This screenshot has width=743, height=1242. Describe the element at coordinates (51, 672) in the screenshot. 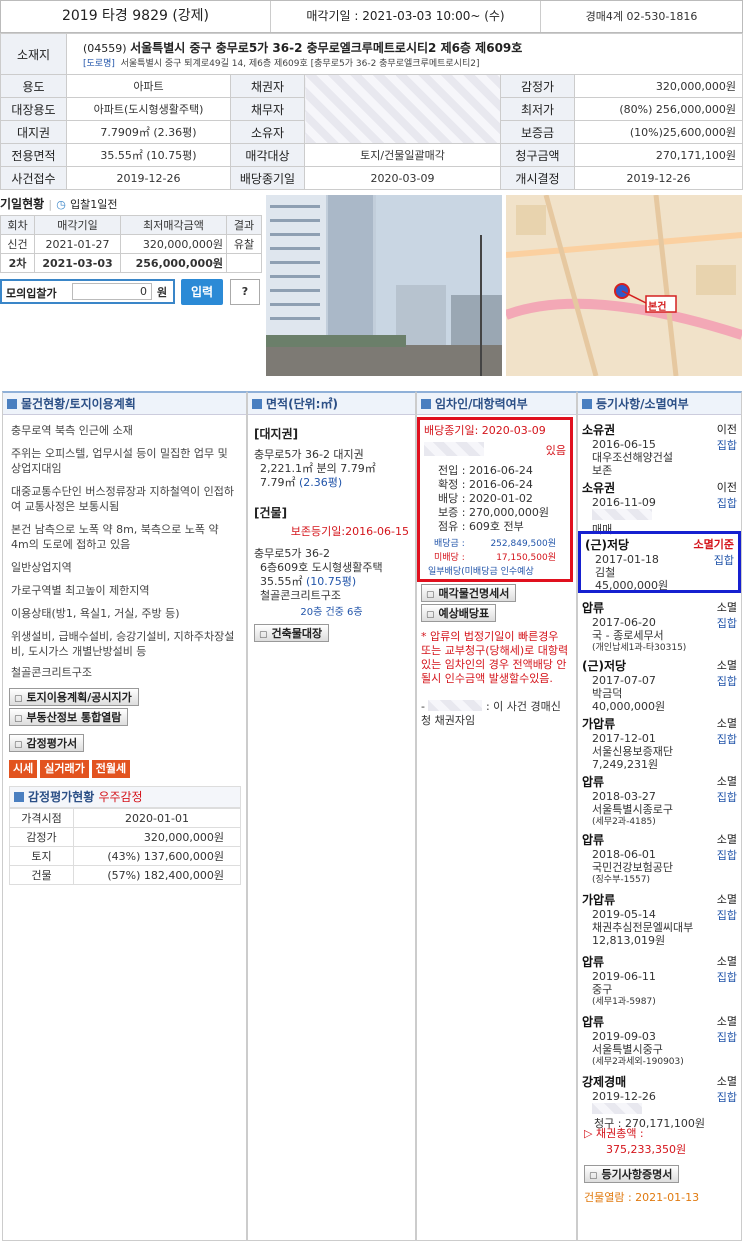

I see `status-line: 철골콘크리트구조` at that location.